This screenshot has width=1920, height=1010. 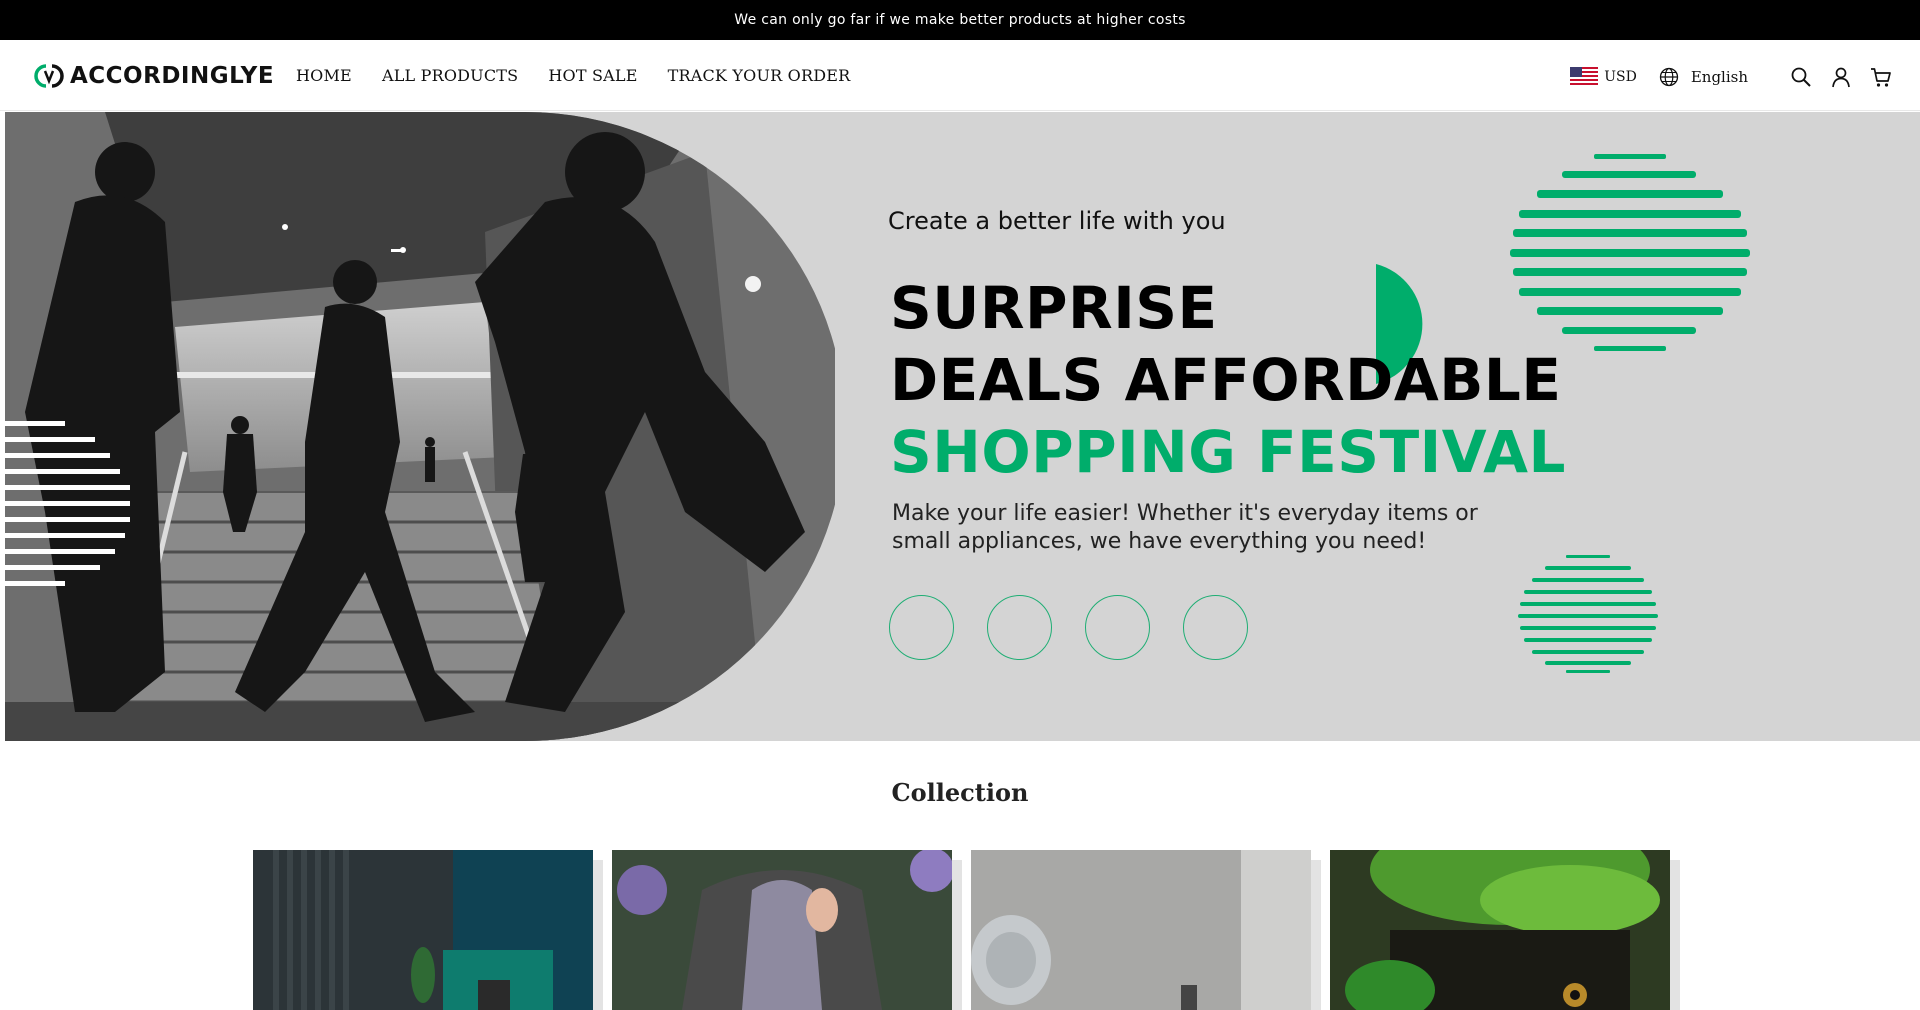 I want to click on hero-headline-line3: SHOPPING FESTIVAL, so click(x=1228, y=452).